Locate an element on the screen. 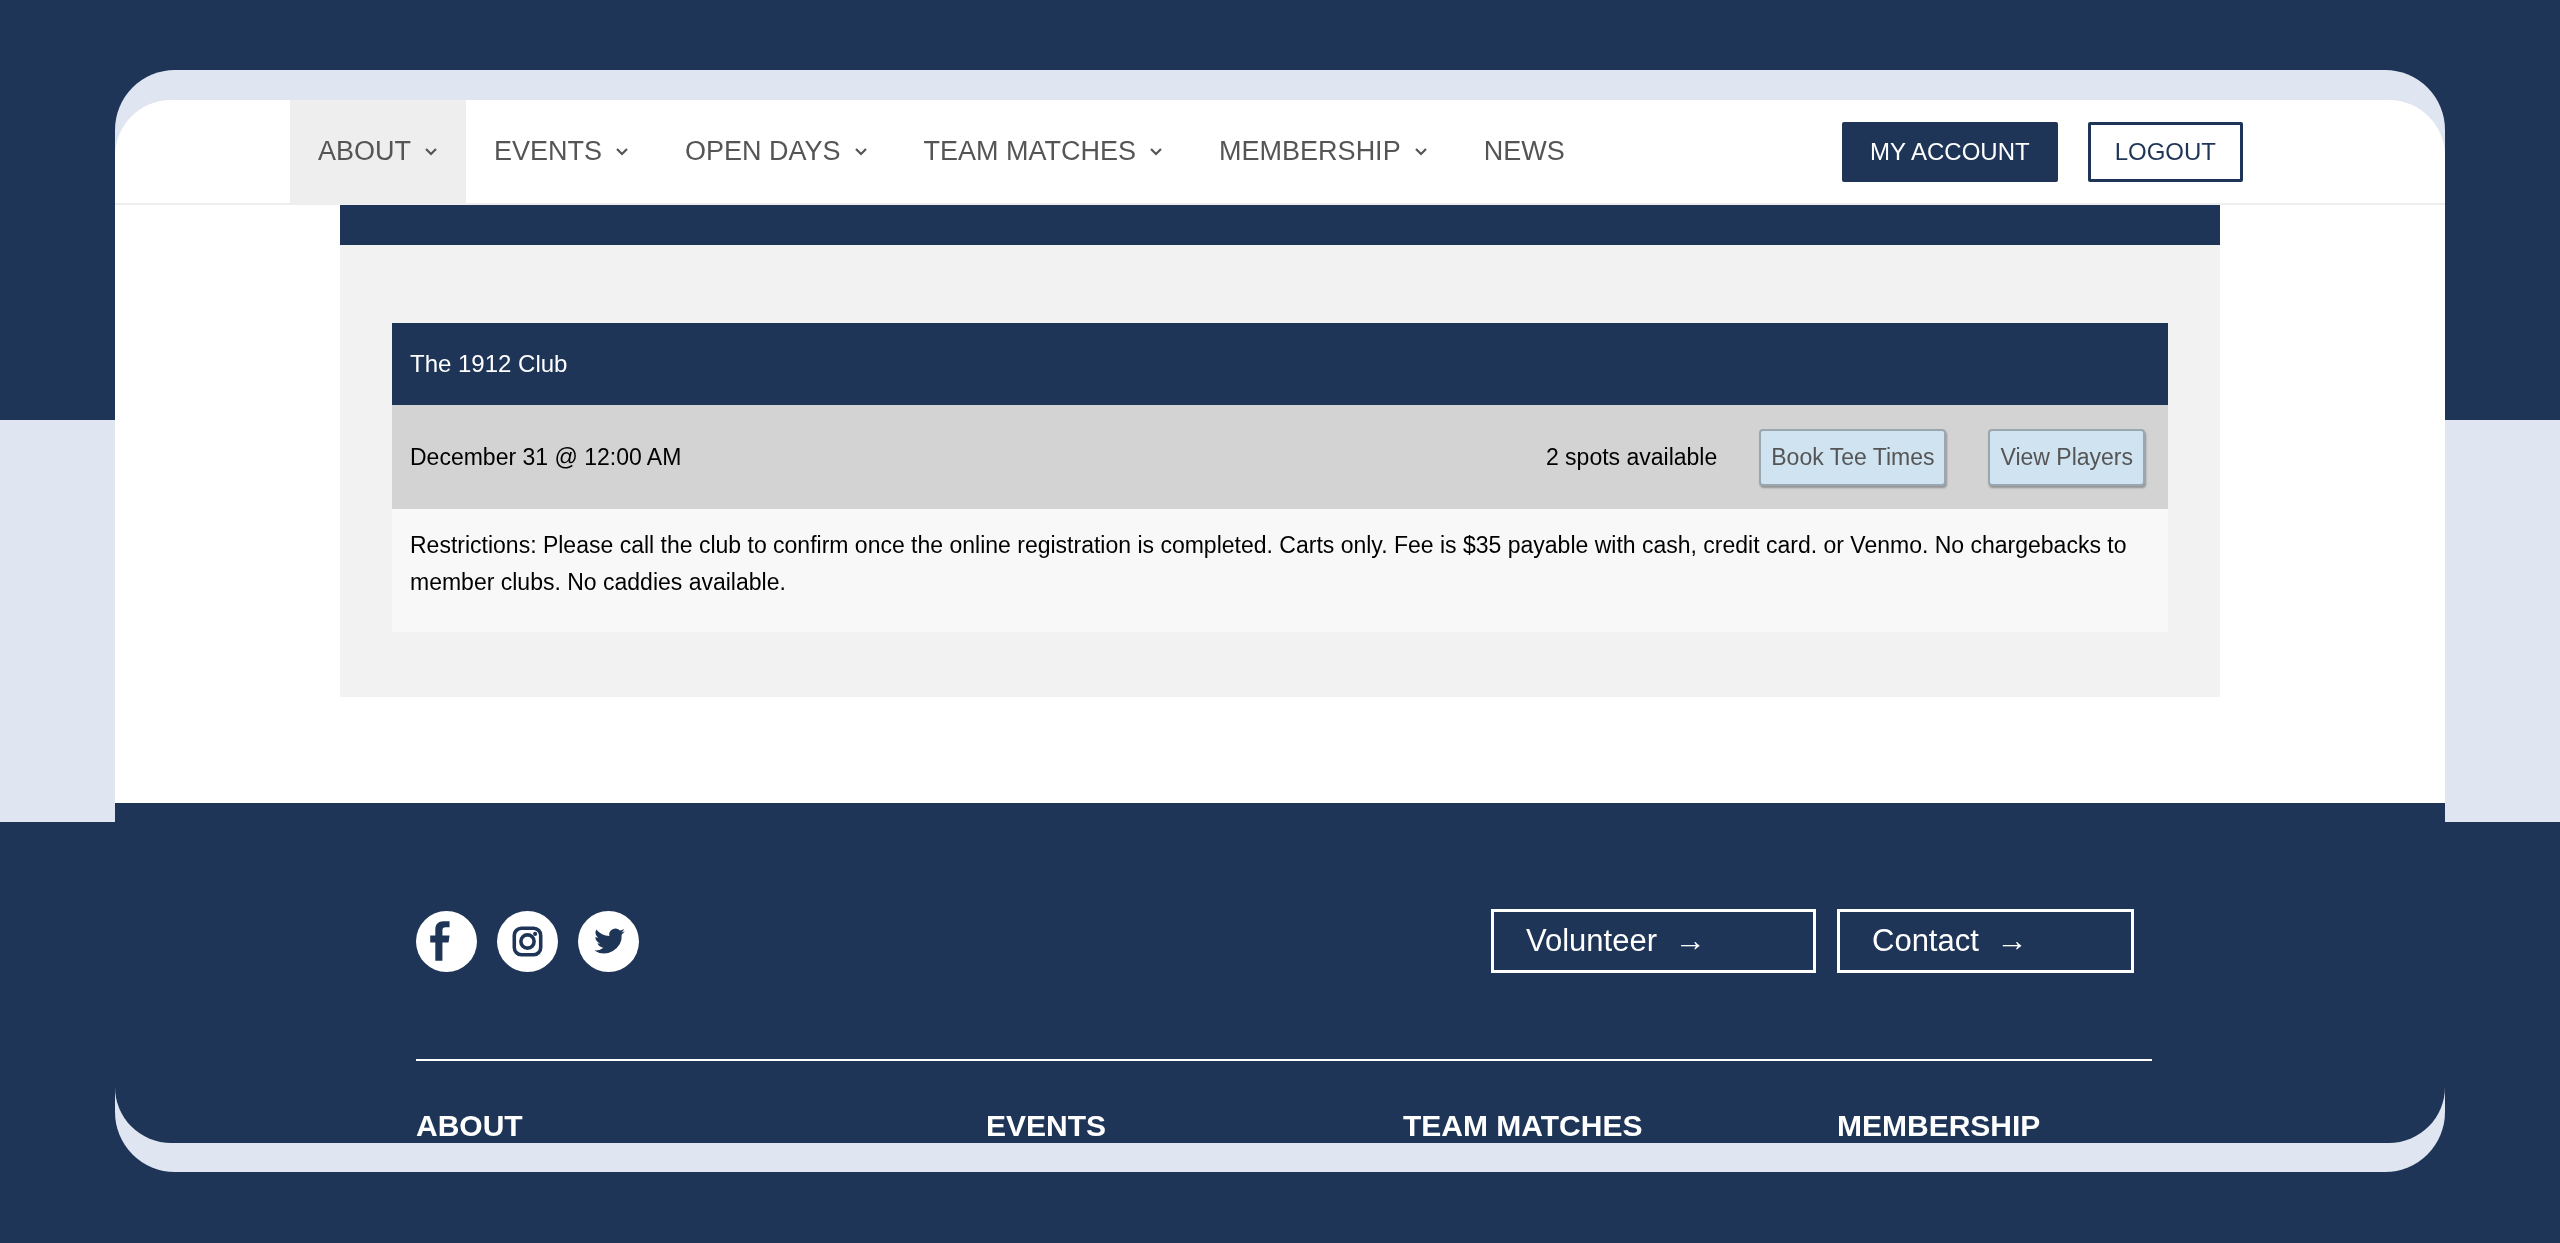 The image size is (2560, 1243). logout-button: LOGOUT is located at coordinates (2165, 151).